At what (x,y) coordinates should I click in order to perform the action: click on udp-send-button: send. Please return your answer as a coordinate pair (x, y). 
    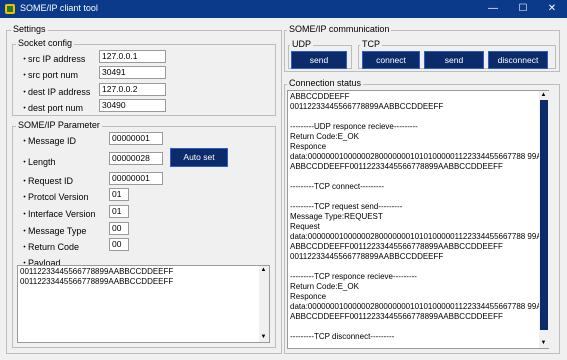
    Looking at the image, I should click on (319, 60).